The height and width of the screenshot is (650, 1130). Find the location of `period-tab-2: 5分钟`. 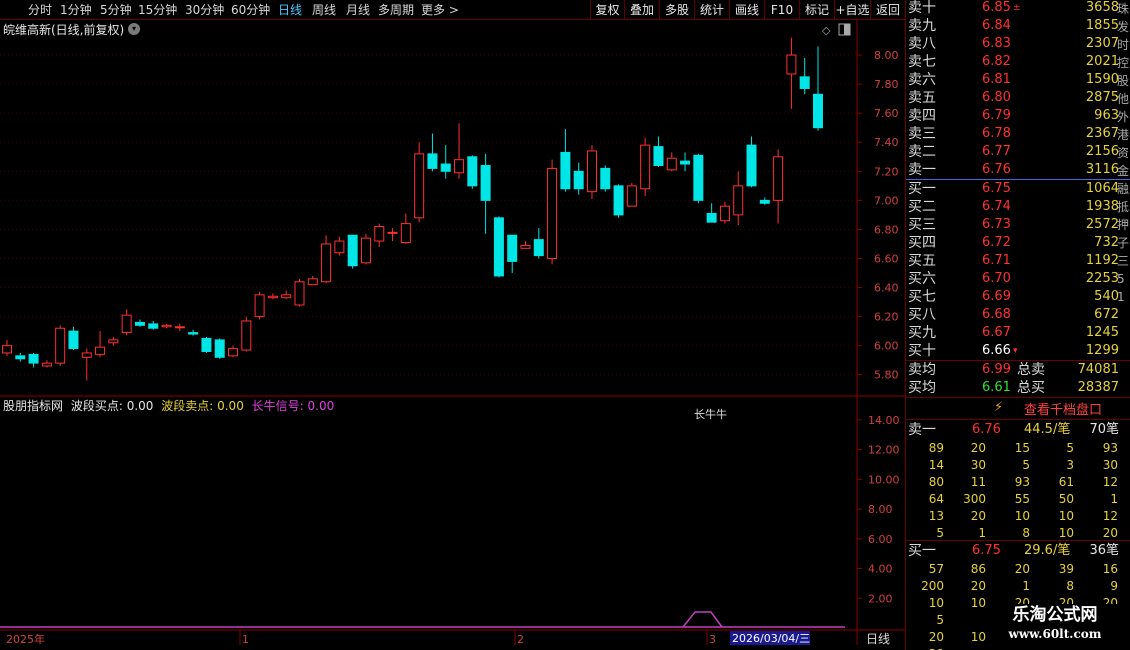

period-tab-2: 5分钟 is located at coordinates (116, 10).